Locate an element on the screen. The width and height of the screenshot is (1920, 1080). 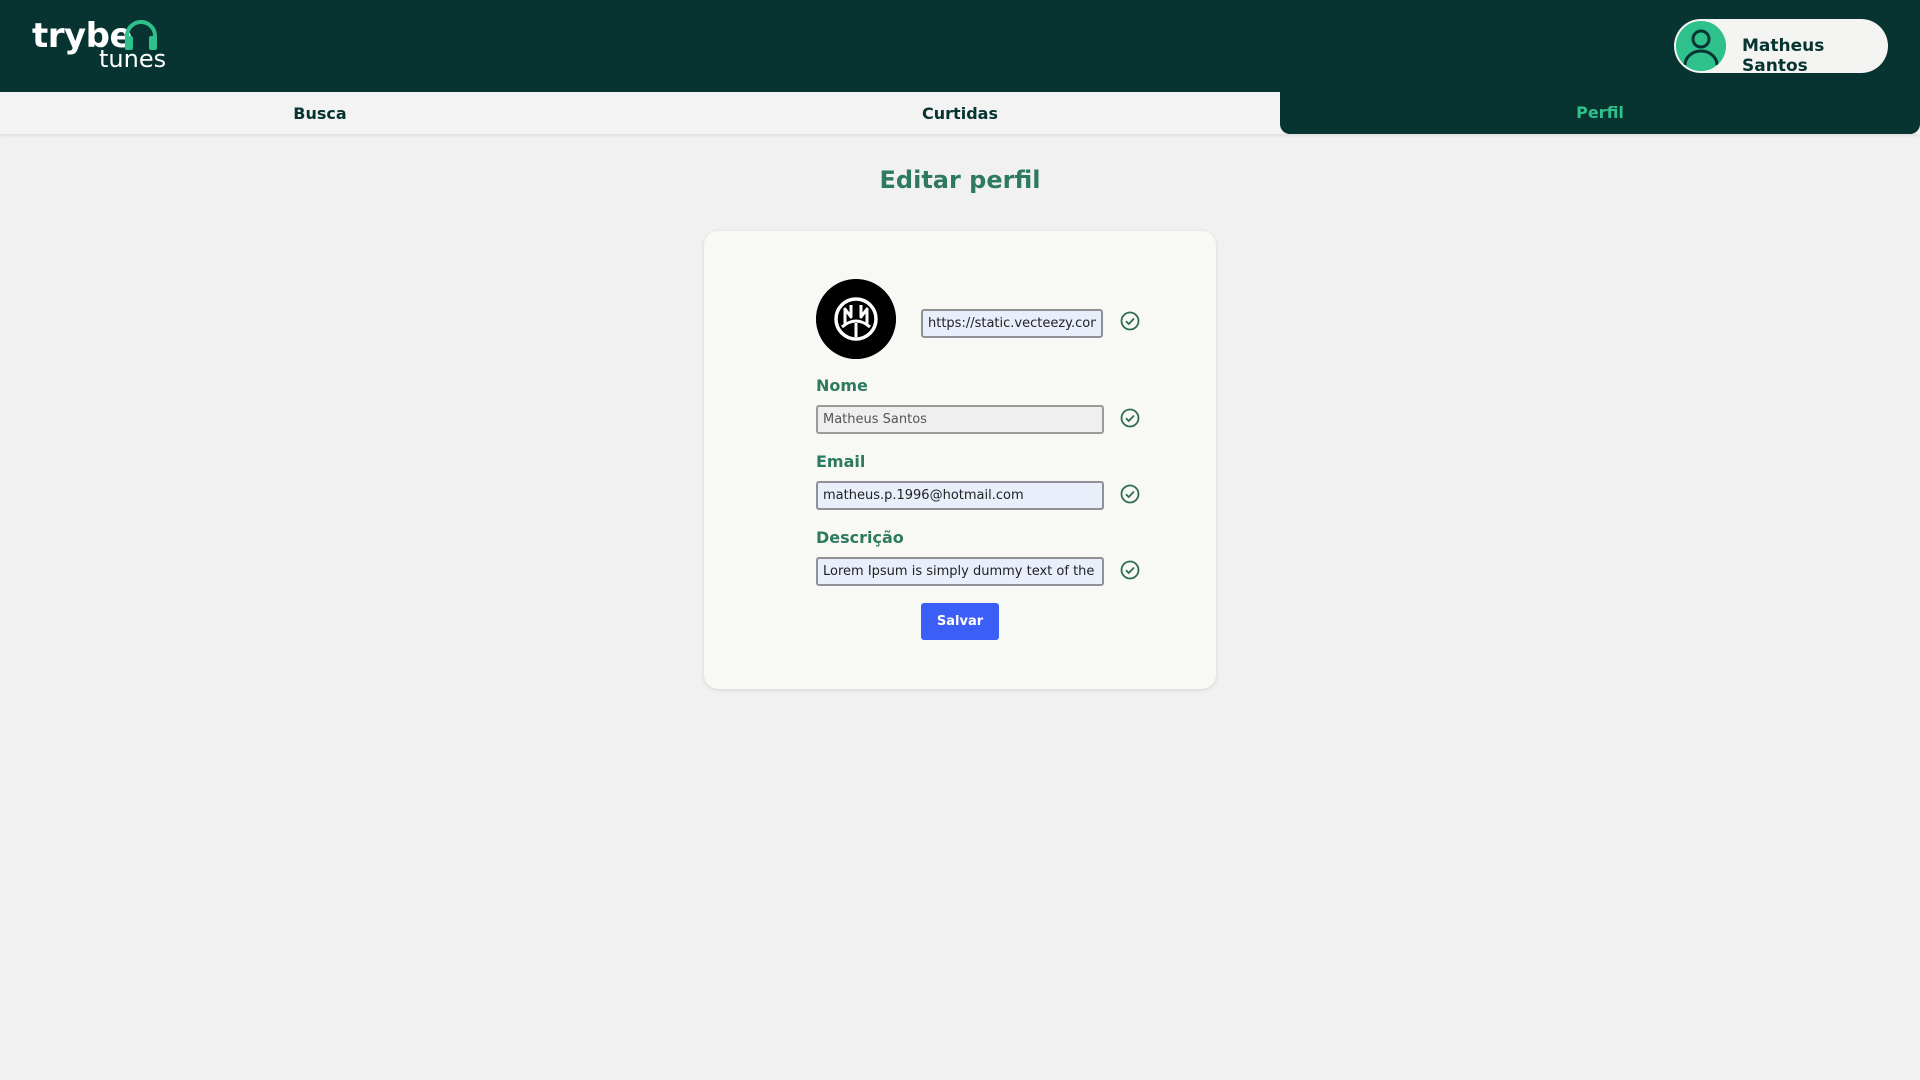
app-header: trybe tunes Matheus Santos is located at coordinates (960, 46).